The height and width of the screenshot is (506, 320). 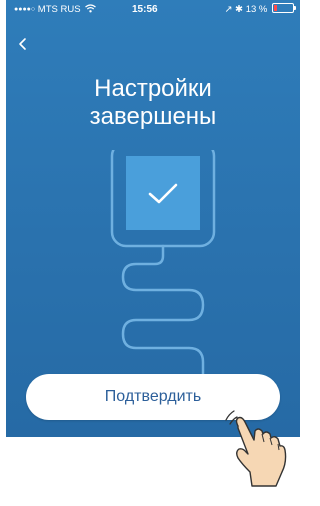 What do you see at coordinates (25, 9) in the screenshot?
I see `signal-strength-icon: ●●●●○` at bounding box center [25, 9].